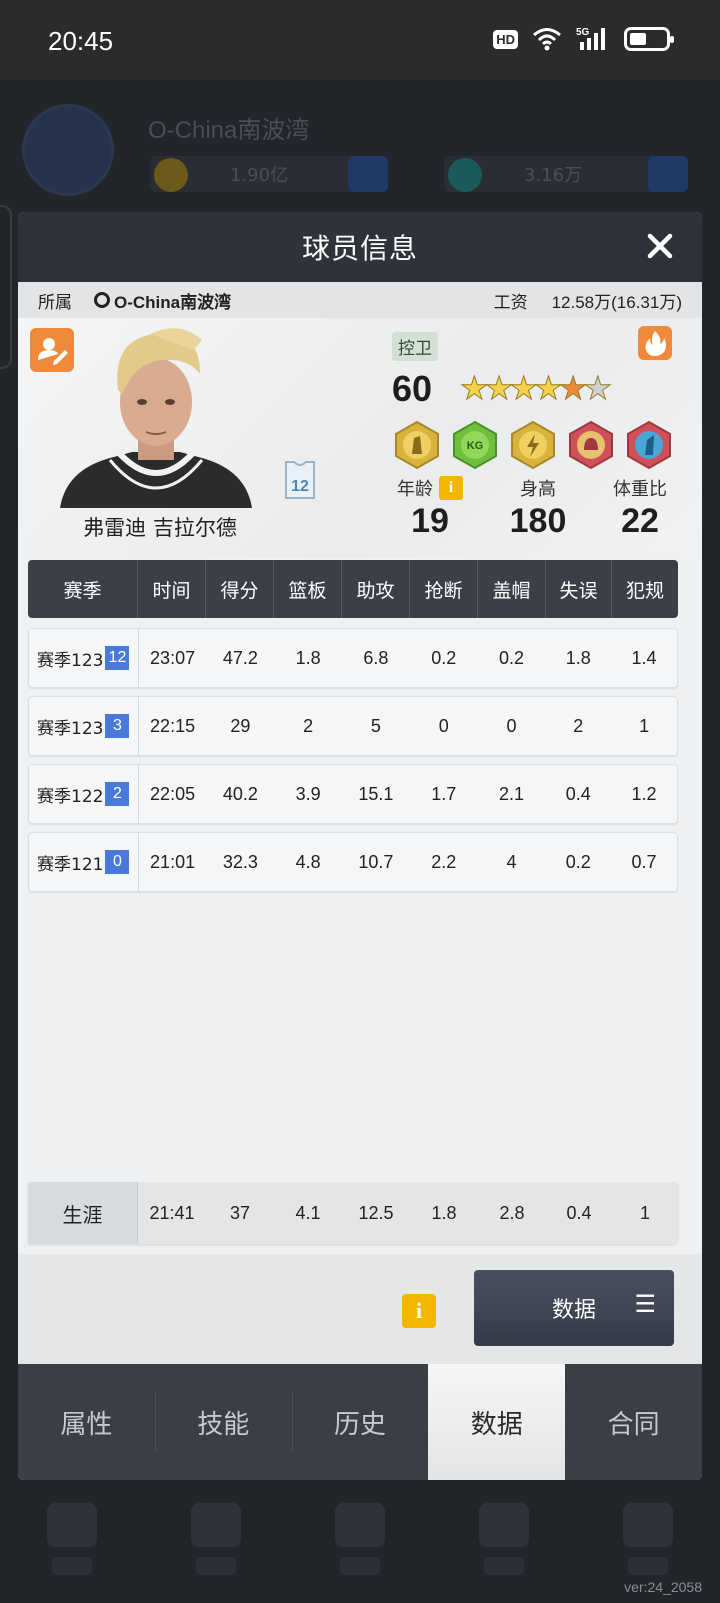  Describe the element at coordinates (223, 1422) in the screenshot. I see `tab-skills: 技能` at that location.